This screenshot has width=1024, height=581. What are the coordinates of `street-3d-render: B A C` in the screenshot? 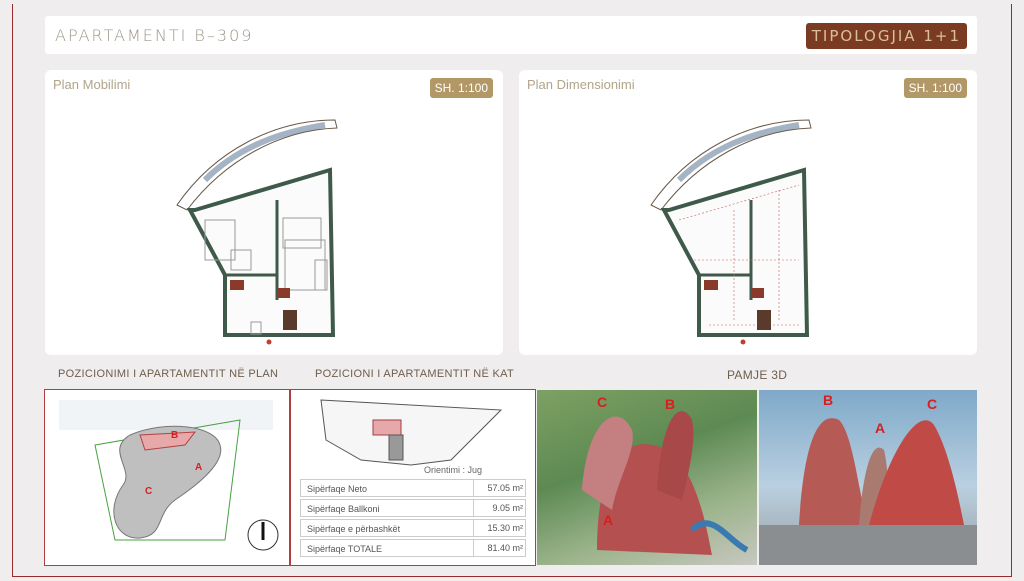 It's located at (868, 477).